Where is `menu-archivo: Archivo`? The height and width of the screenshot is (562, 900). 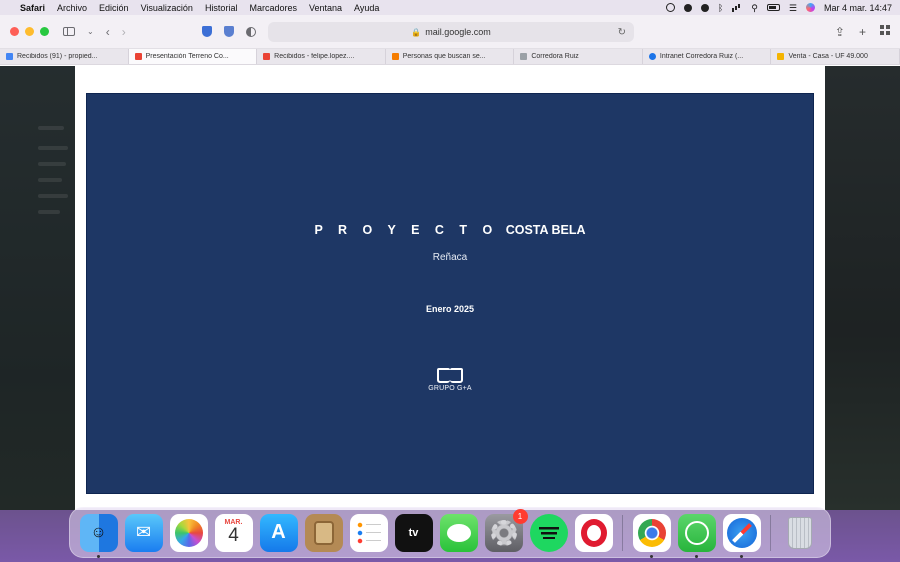
menu-archivo: Archivo is located at coordinates (72, 8).